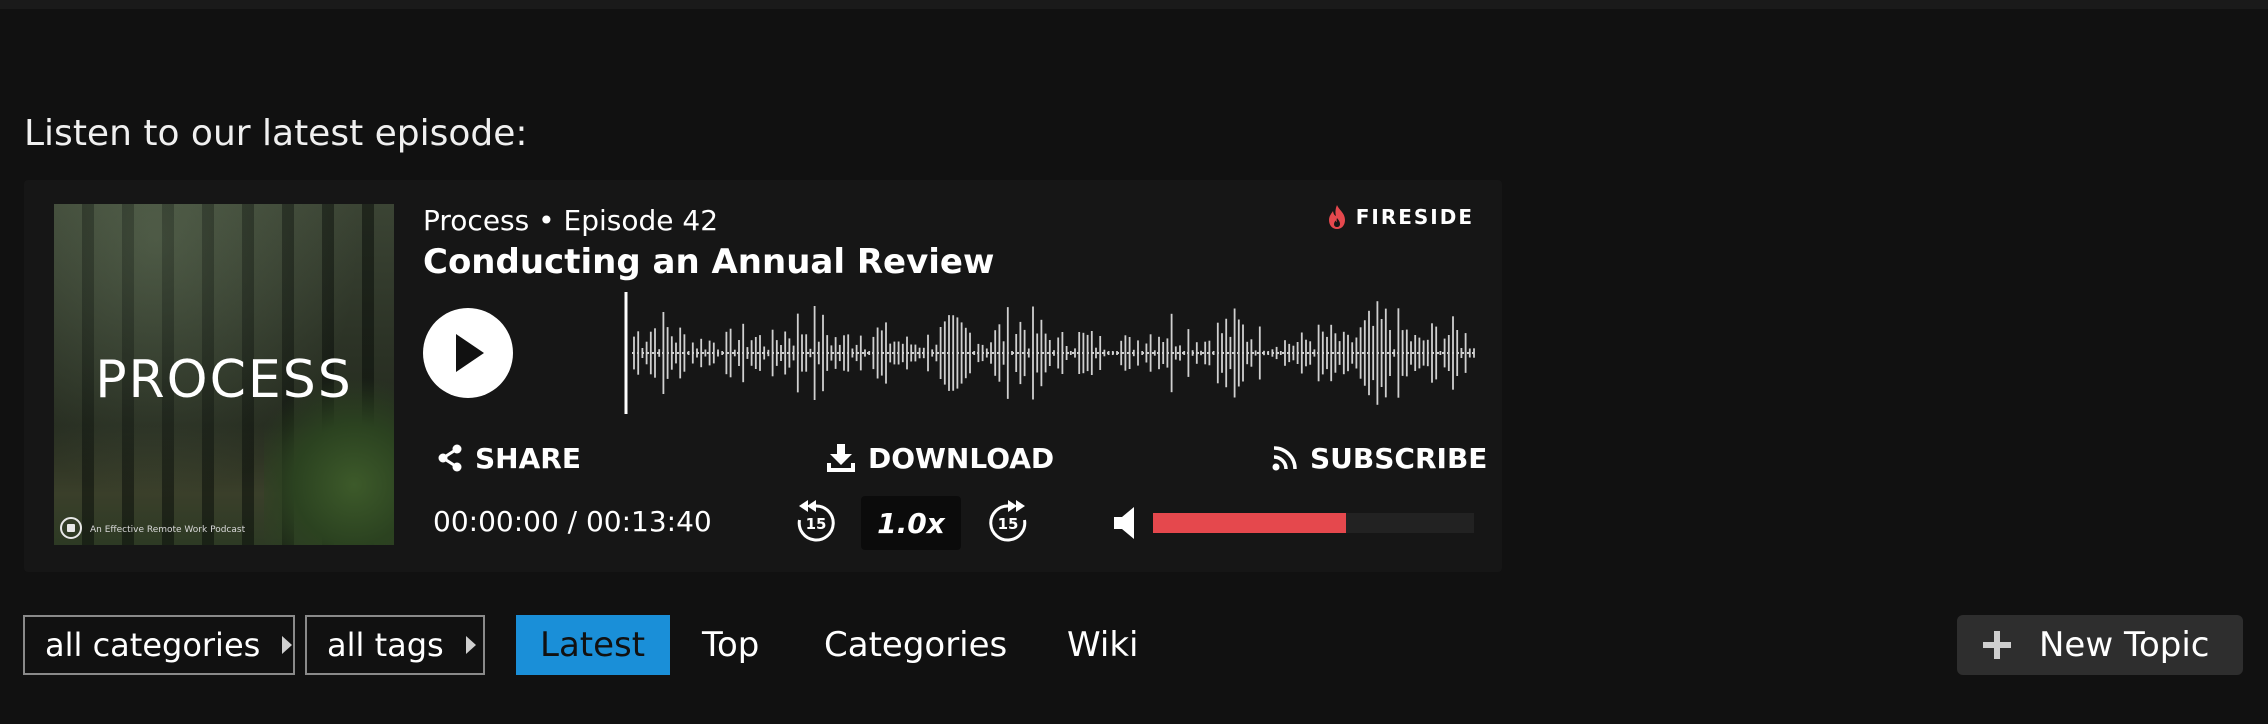  I want to click on share-icon, so click(450, 458).